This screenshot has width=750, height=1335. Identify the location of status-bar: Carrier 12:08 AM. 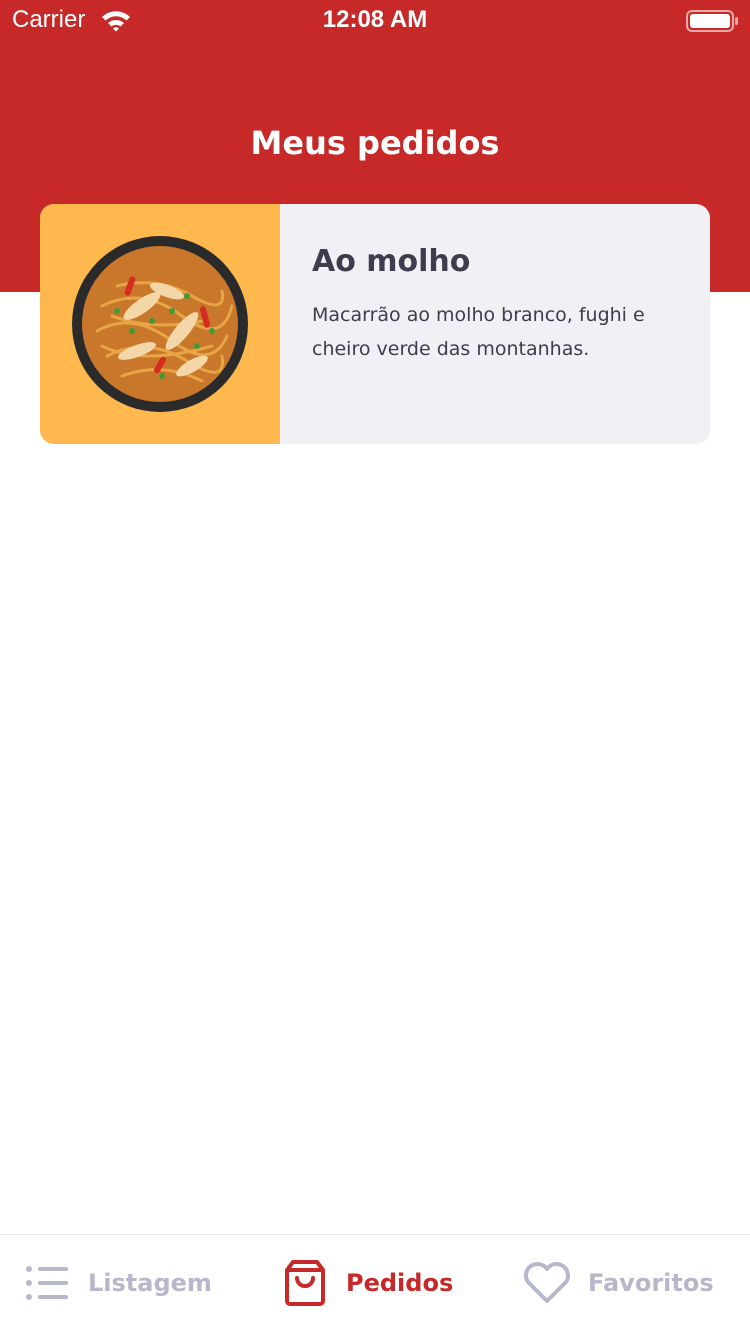
(375, 20).